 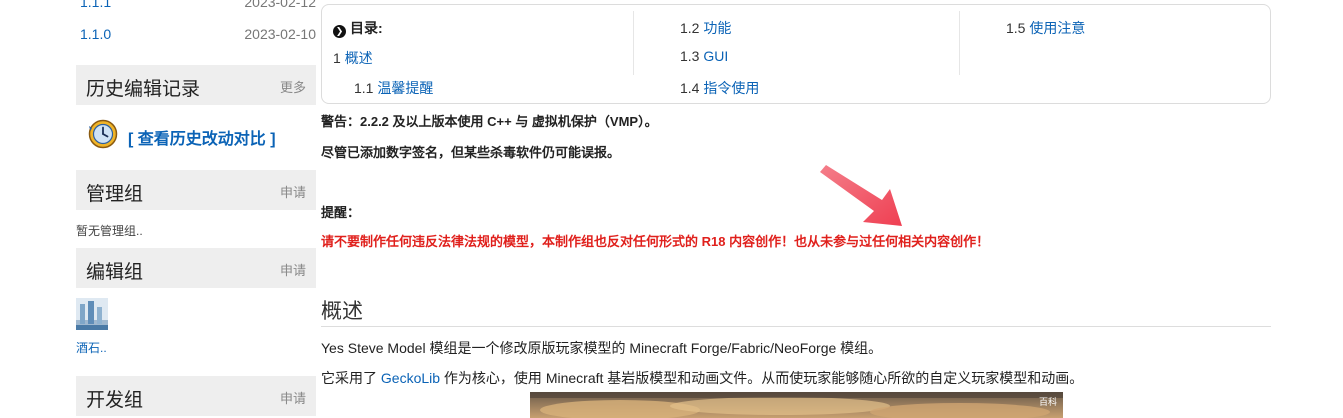 What do you see at coordinates (489, 121) in the screenshot?
I see `vmp-warning: 警告：2.2.2 及以上版本使用 C++ 与 虚拟机保护（VMP）。` at bounding box center [489, 121].